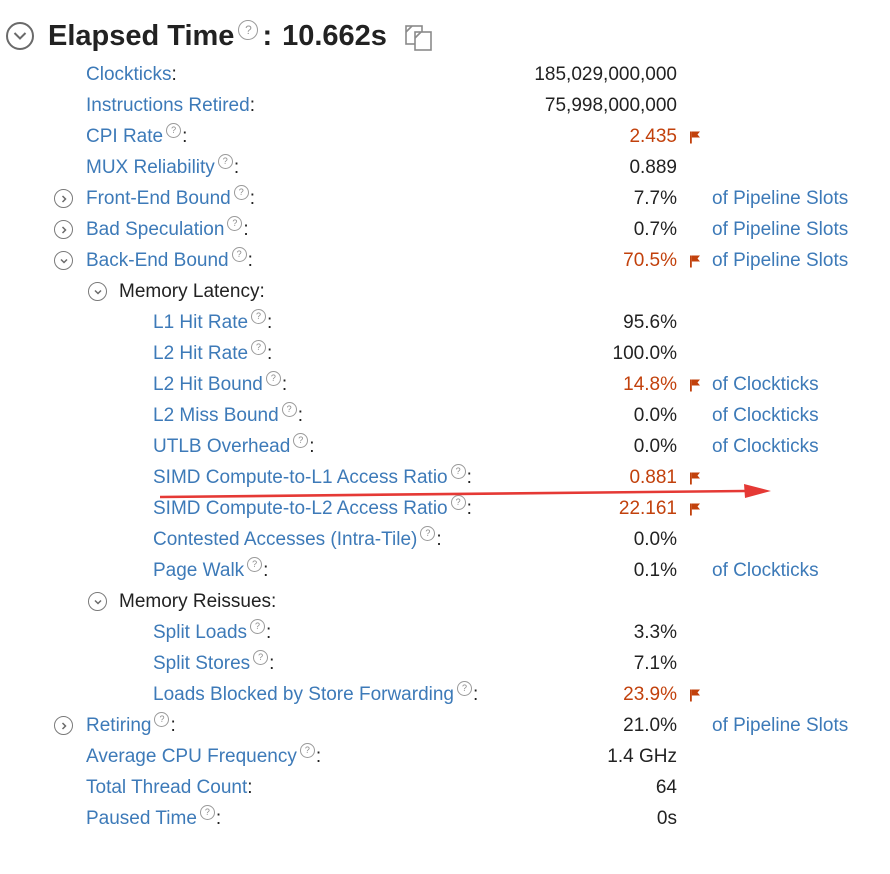  What do you see at coordinates (155, 229) in the screenshot?
I see `metric-name: Bad Speculation` at bounding box center [155, 229].